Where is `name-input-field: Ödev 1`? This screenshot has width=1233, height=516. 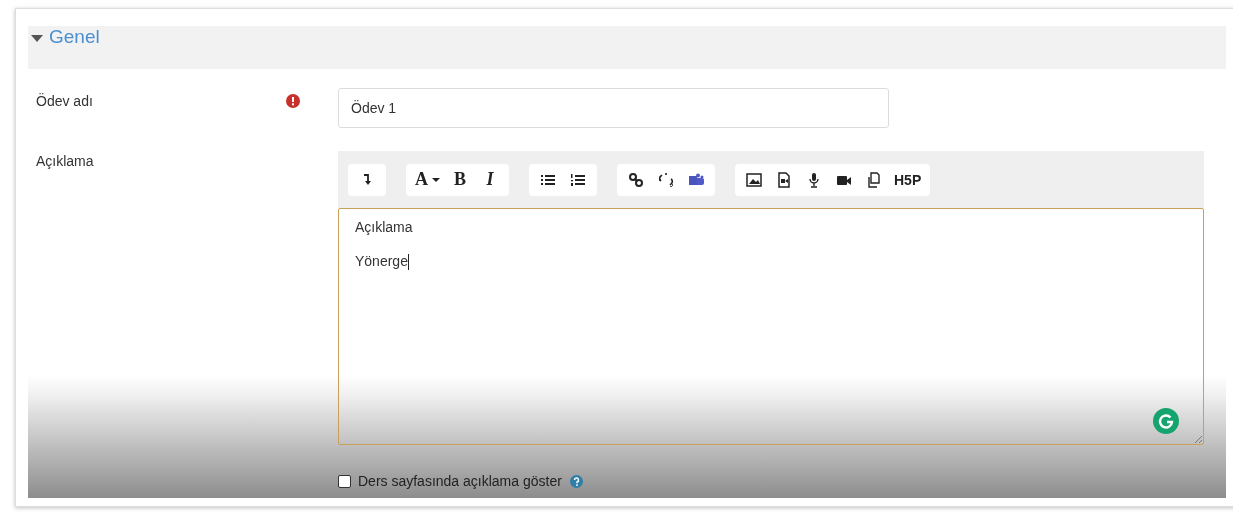
name-input-field: Ödev 1 is located at coordinates (613, 108).